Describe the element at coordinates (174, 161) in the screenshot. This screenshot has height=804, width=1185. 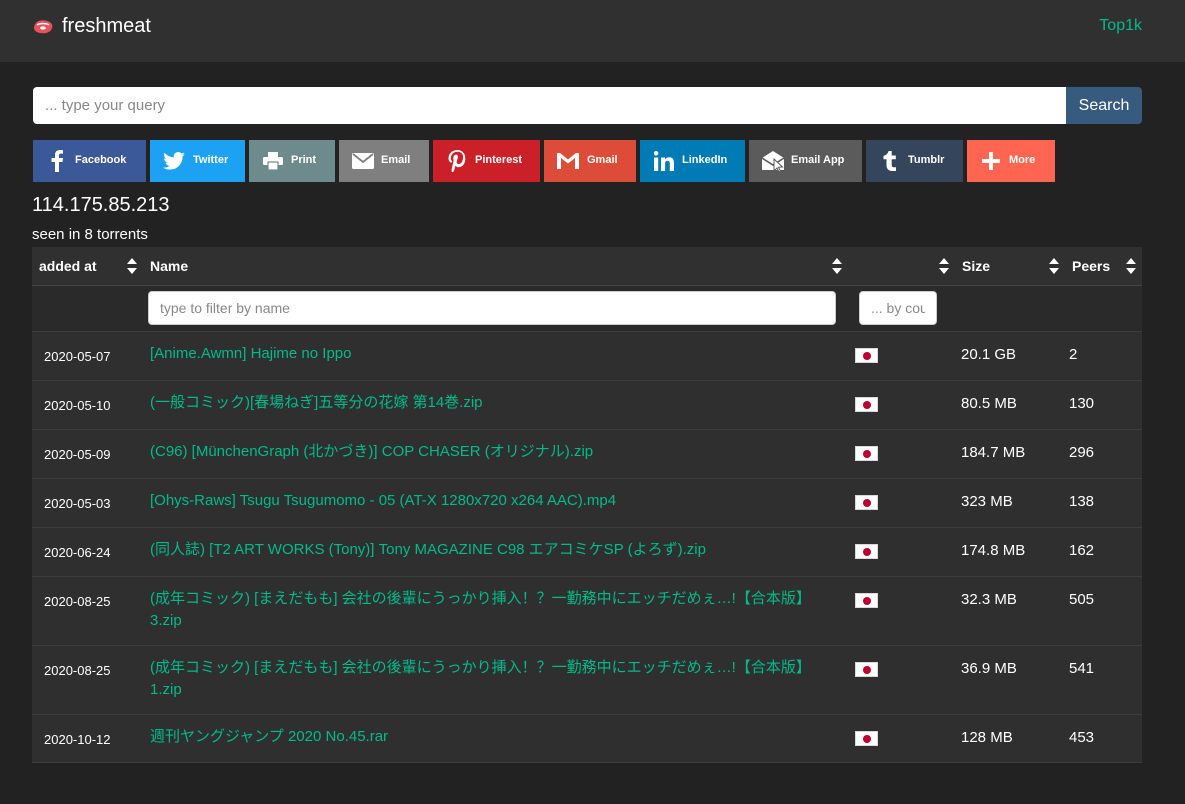
I see `twitter-icon` at that location.